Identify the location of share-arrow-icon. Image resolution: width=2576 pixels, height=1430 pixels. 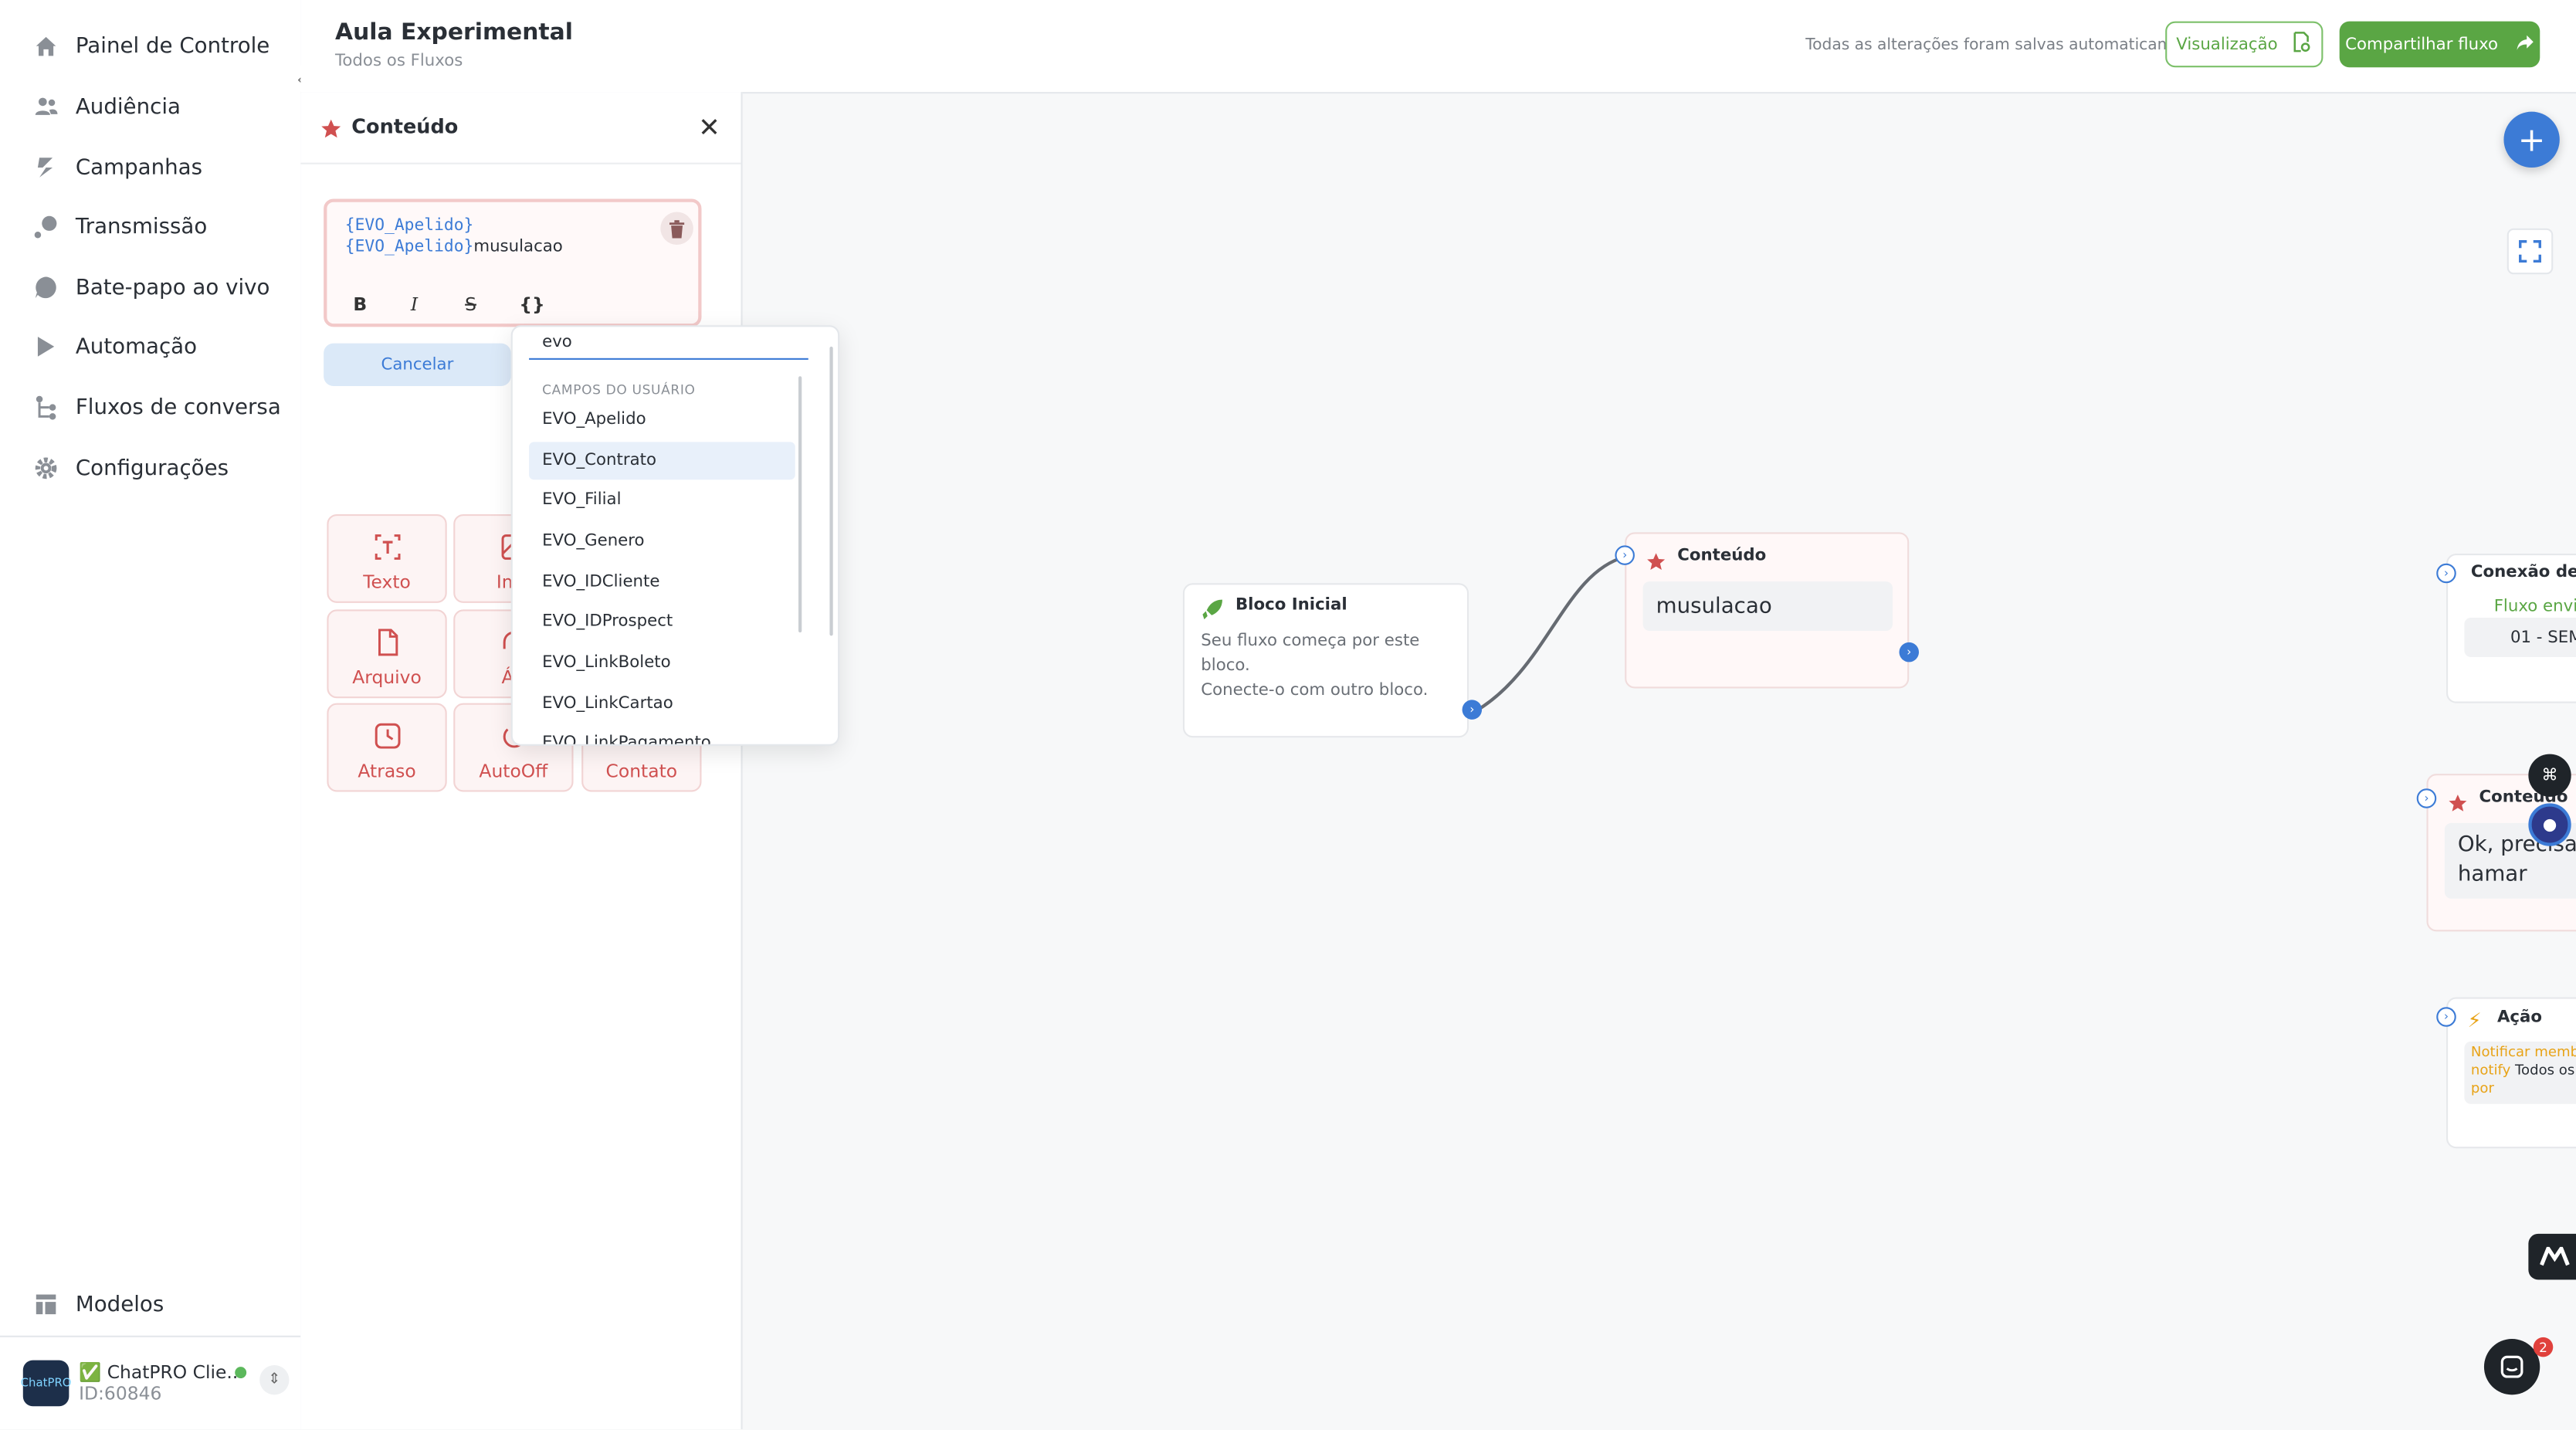
(2524, 44).